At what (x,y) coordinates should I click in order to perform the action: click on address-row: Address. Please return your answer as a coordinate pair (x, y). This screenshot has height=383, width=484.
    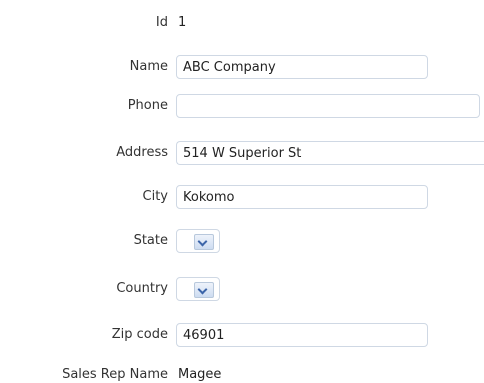
    Looking at the image, I should click on (242, 153).